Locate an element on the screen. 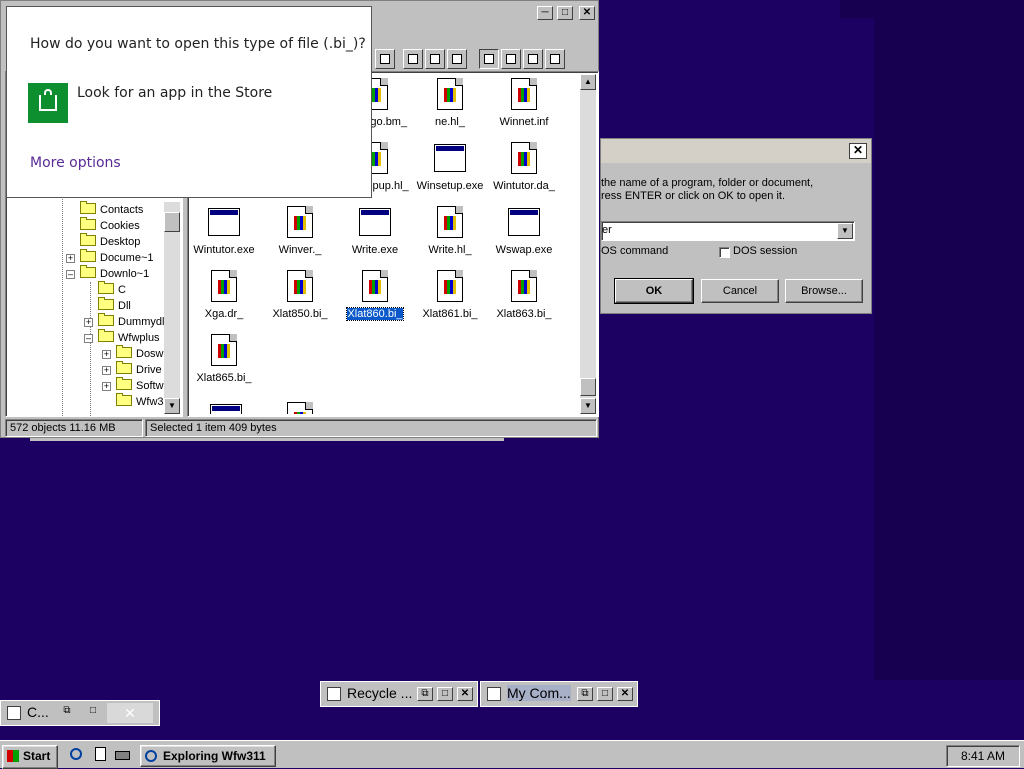 This screenshot has width=1024, height=769. file-label: Xlat861.bi_ is located at coordinates (450, 314).